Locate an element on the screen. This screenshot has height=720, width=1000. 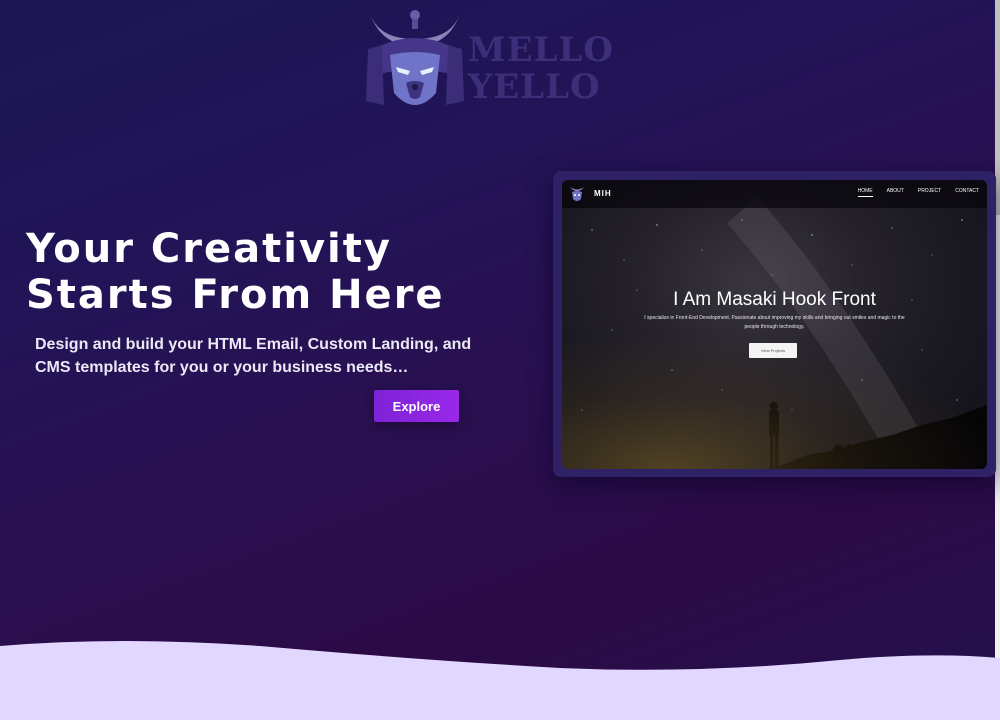
preview-nav-home: HOME is located at coordinates (865, 192).